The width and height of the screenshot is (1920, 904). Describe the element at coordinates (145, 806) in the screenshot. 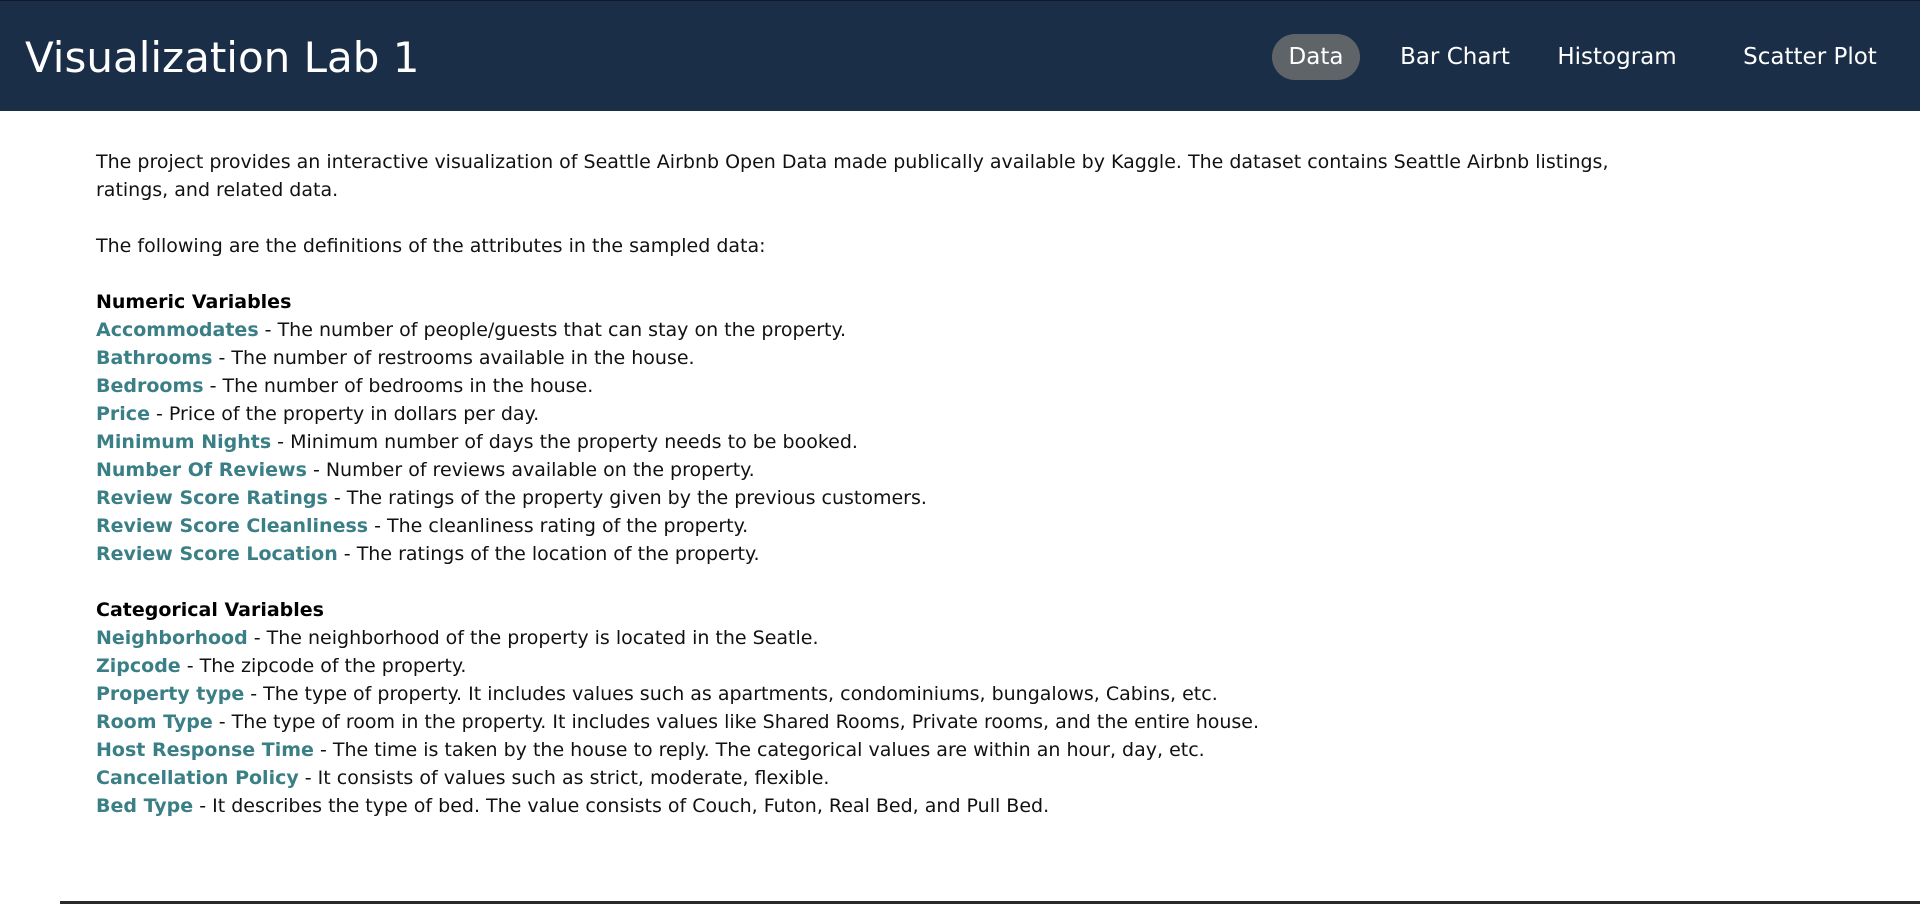

I see `term-bed-type: Bed Type` at that location.